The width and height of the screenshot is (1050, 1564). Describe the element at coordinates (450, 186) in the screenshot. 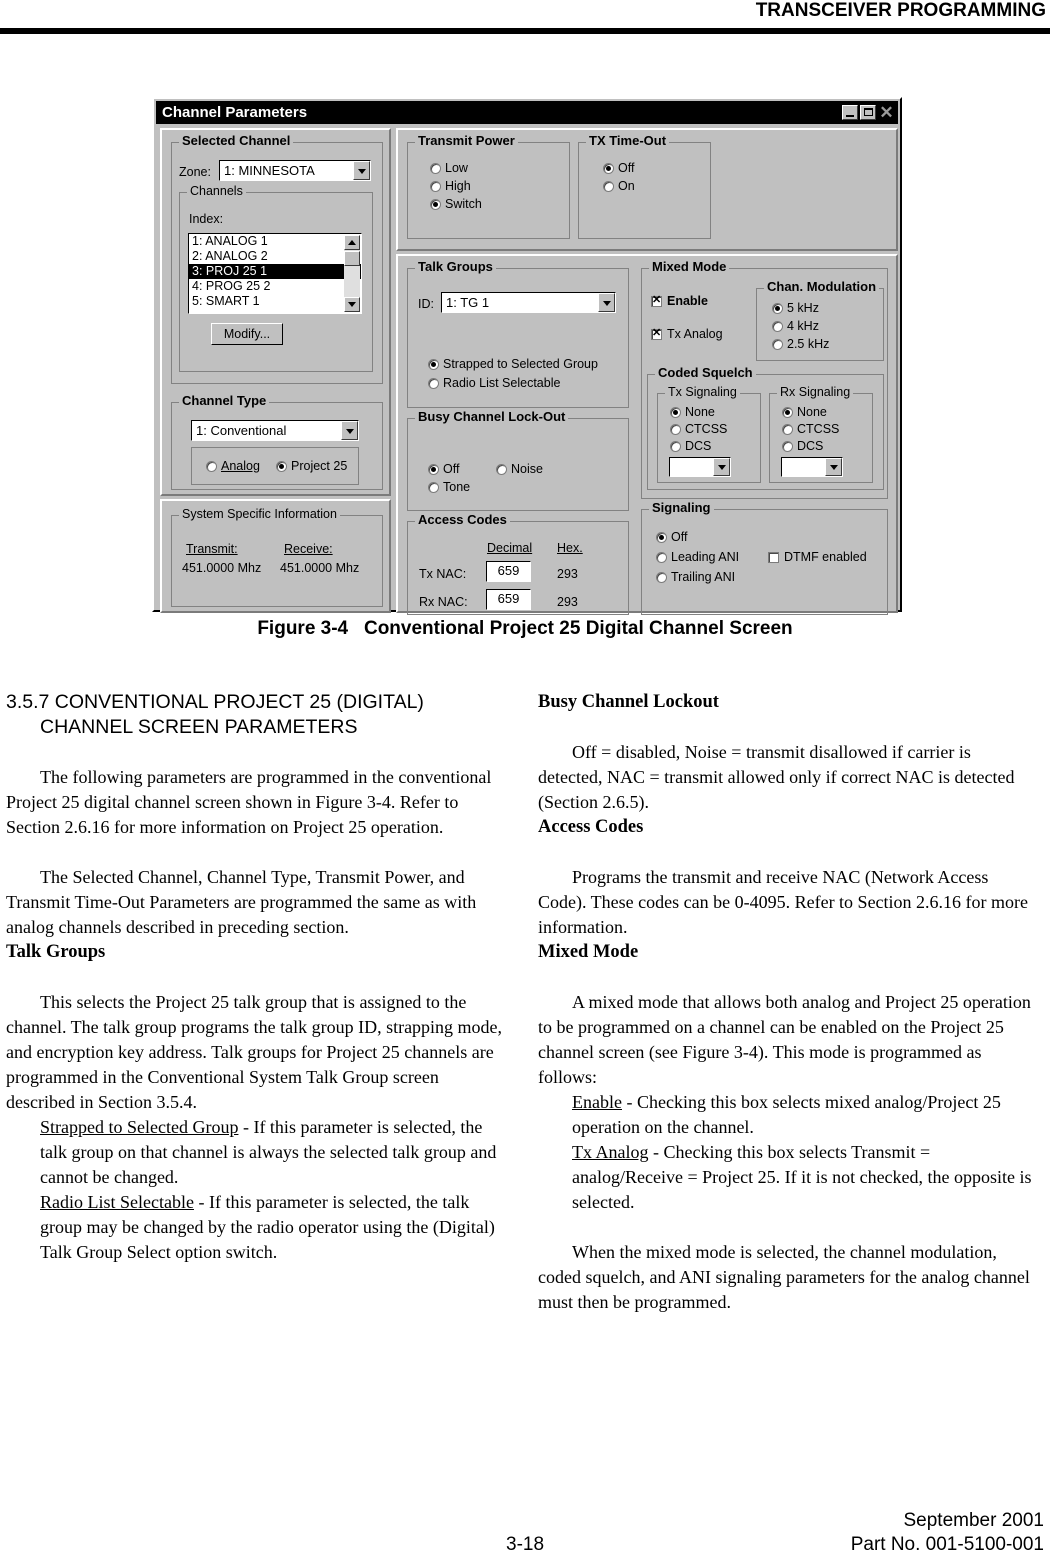

I see `radio-power-high: High` at that location.